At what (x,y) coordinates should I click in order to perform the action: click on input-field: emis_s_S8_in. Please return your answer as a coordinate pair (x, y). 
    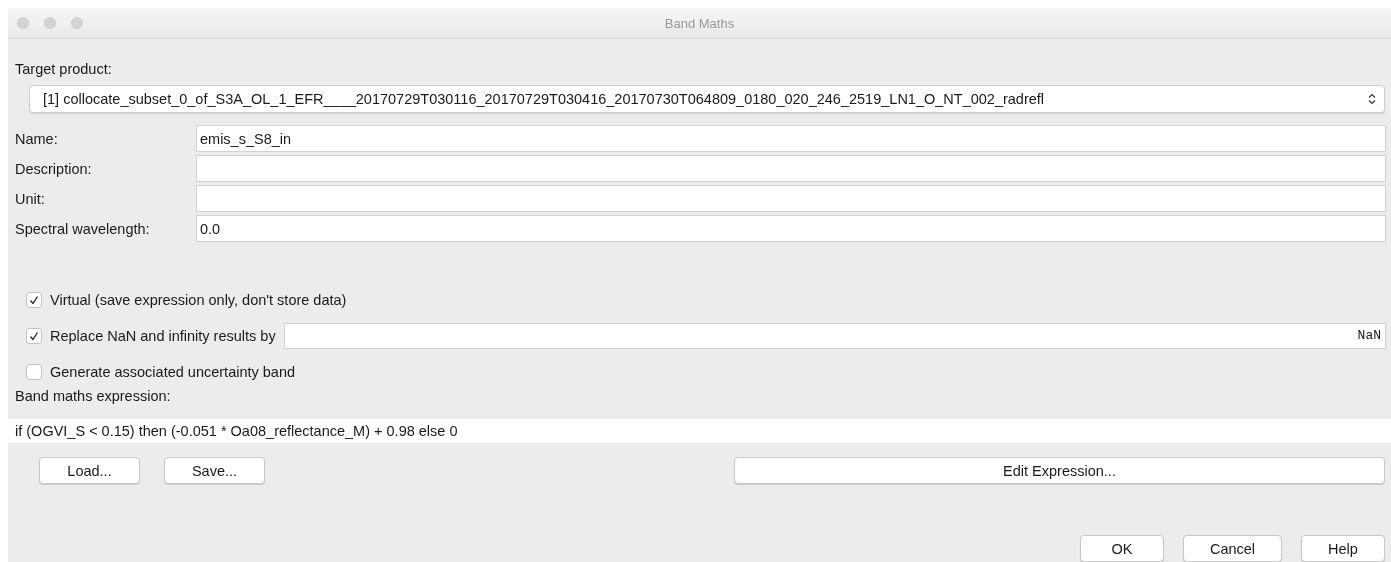
    Looking at the image, I should click on (791, 138).